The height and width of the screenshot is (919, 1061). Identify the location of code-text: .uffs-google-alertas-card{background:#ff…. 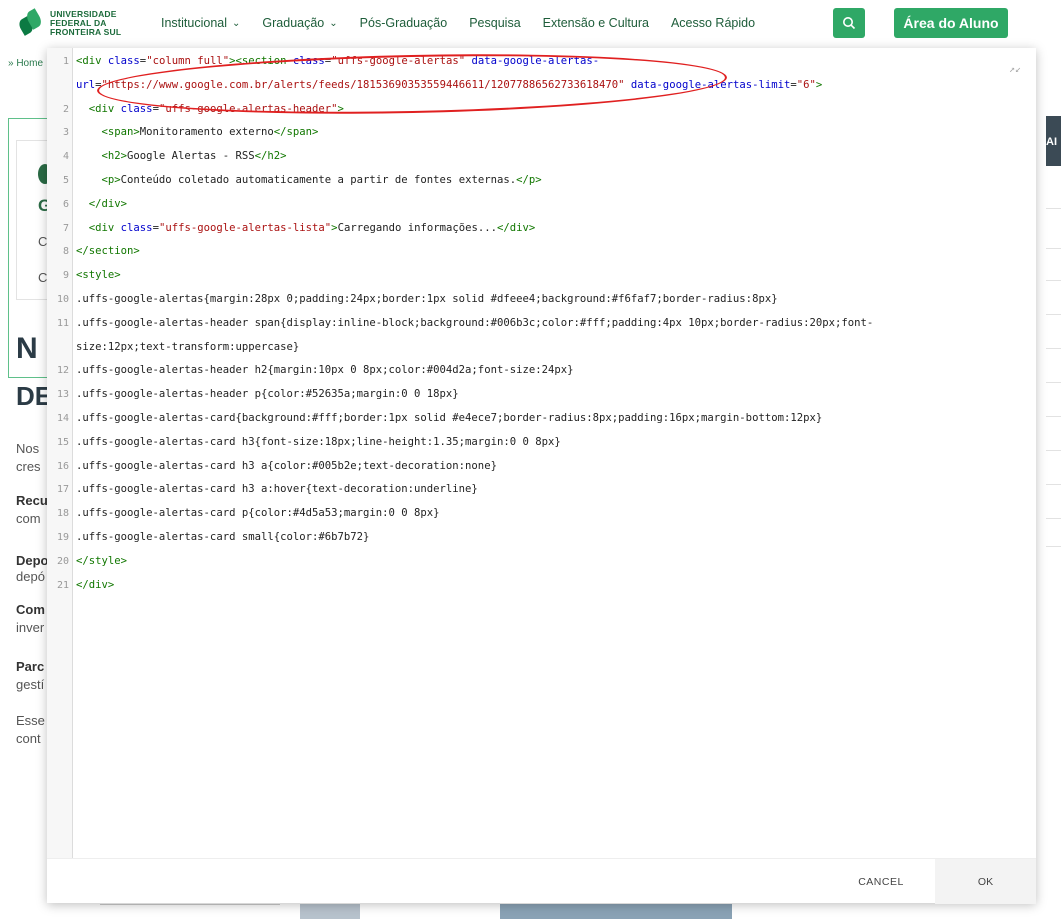
(449, 418).